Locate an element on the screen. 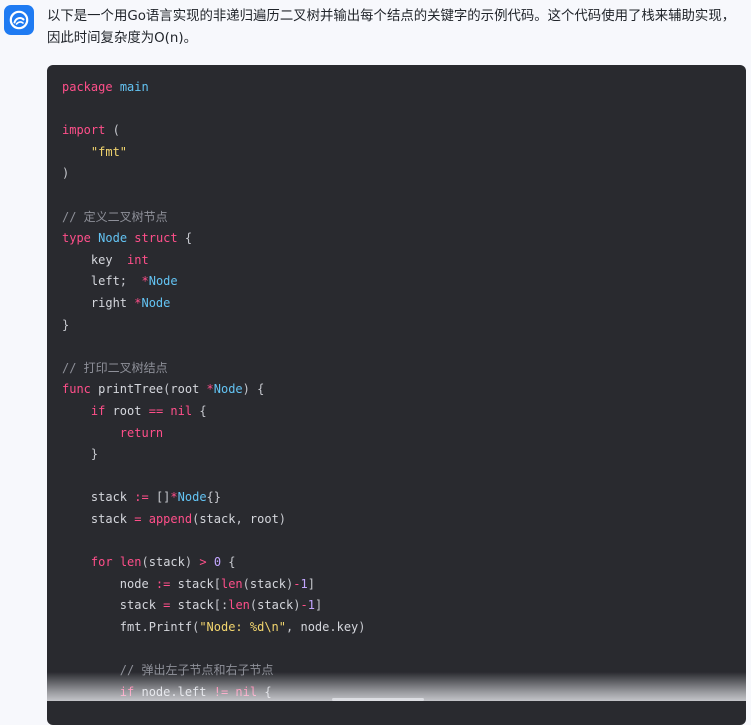 This screenshot has width=751, height=725. code-line: stack := []*Node{} is located at coordinates (142, 497).